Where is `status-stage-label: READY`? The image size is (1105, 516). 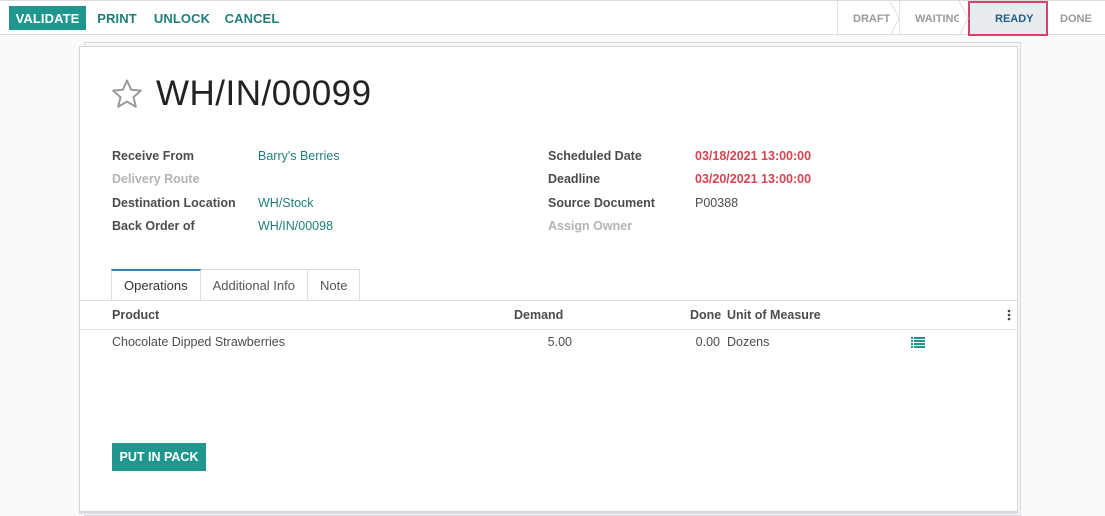 status-stage-label: READY is located at coordinates (1014, 18).